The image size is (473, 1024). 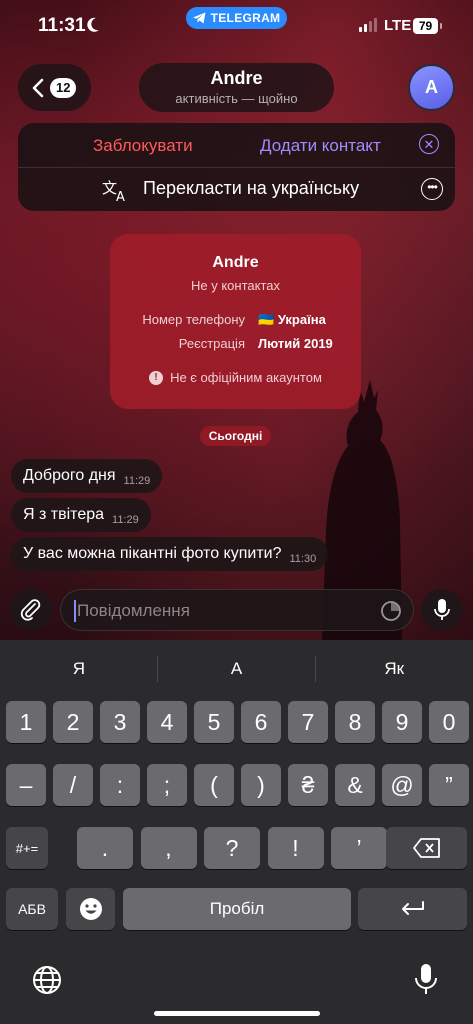 I want to click on message-bubble: Я з твітера 11:29, so click(x=81, y=515).